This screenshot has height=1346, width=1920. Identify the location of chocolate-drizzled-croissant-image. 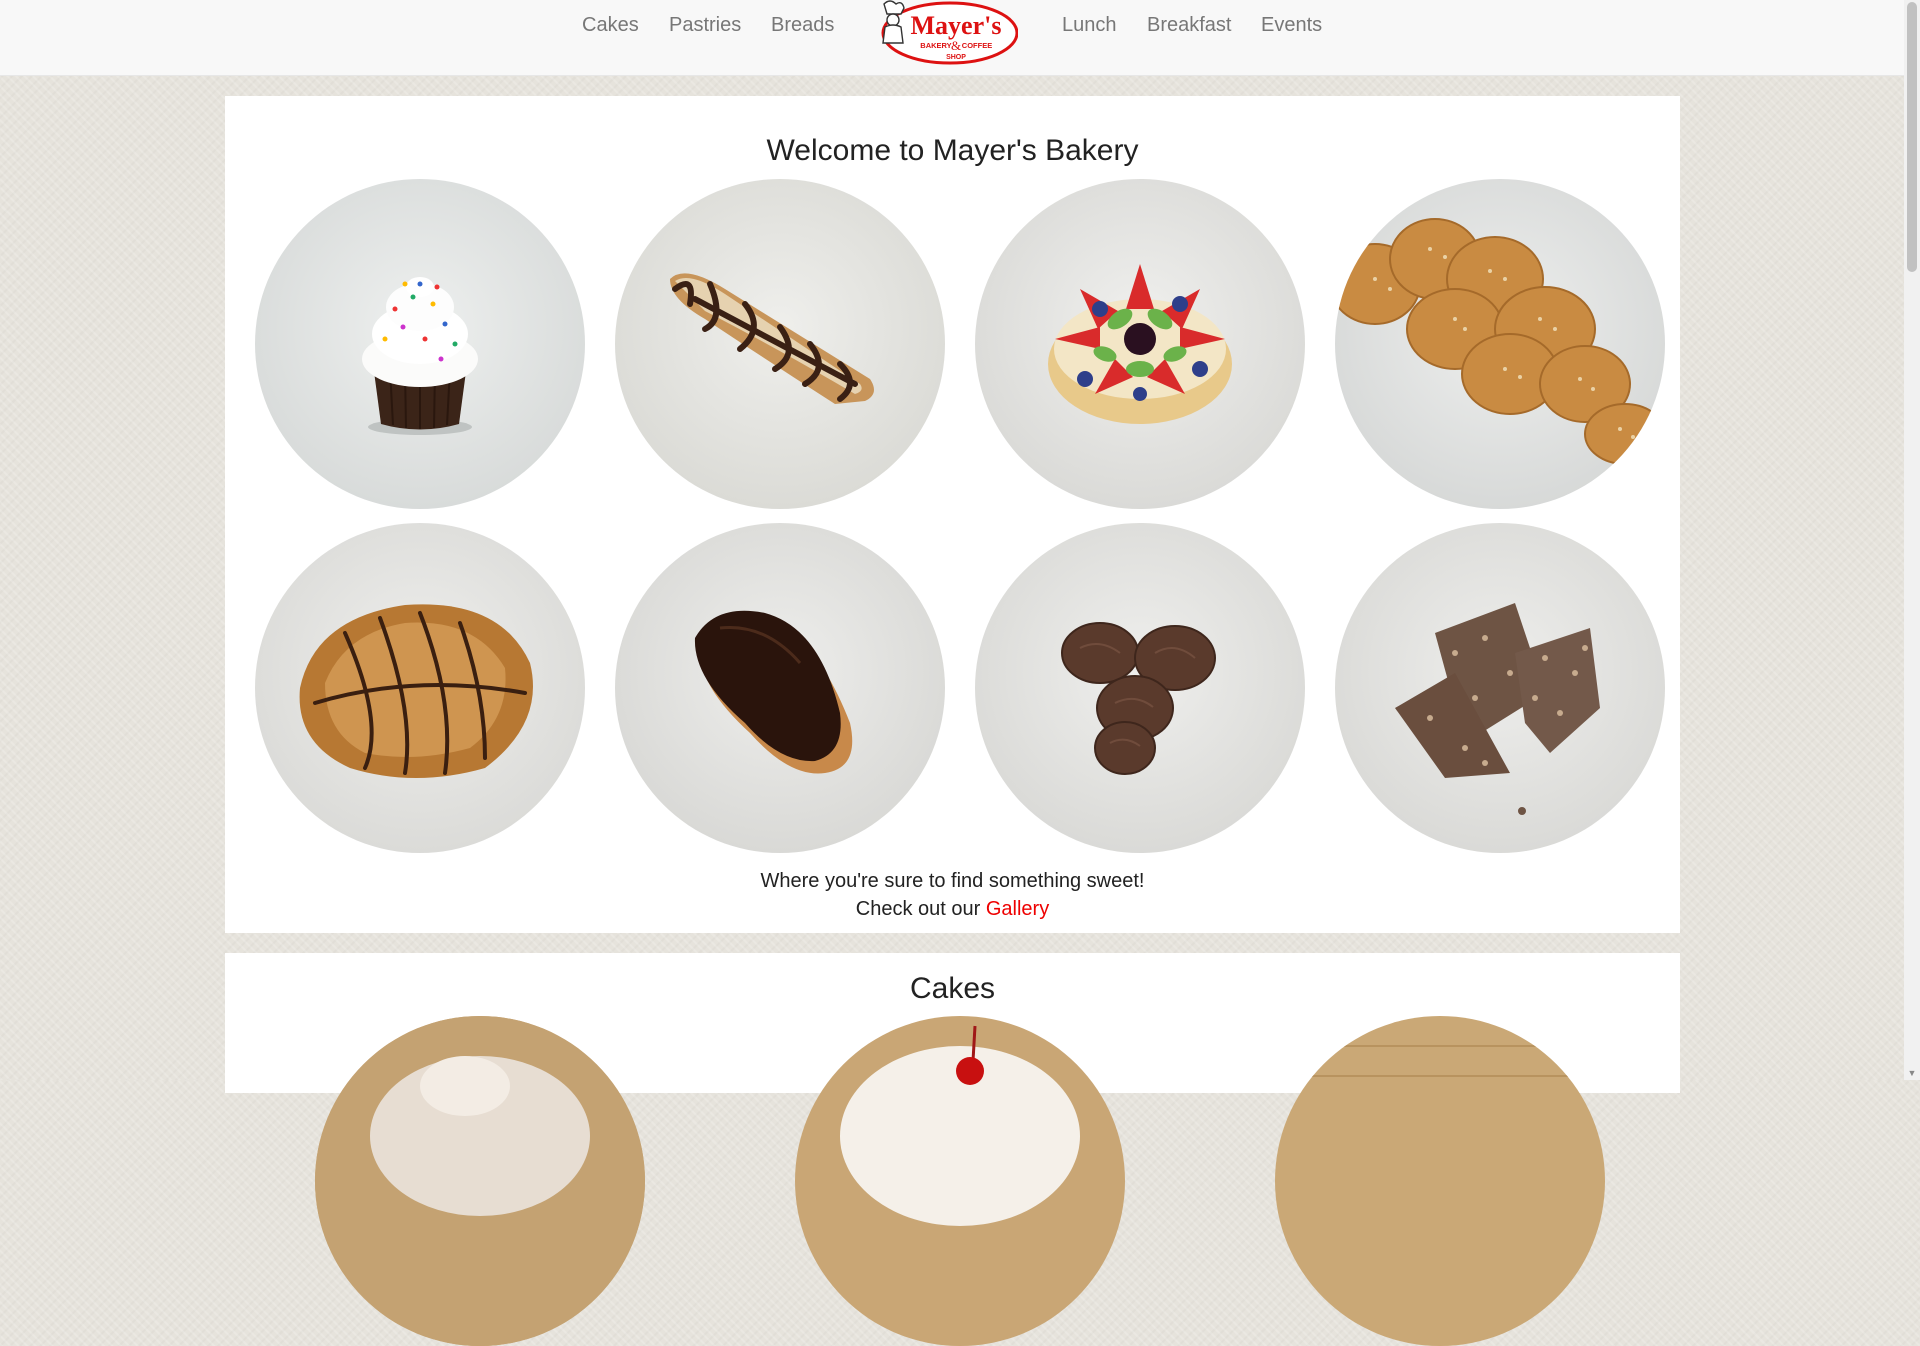
(420, 688).